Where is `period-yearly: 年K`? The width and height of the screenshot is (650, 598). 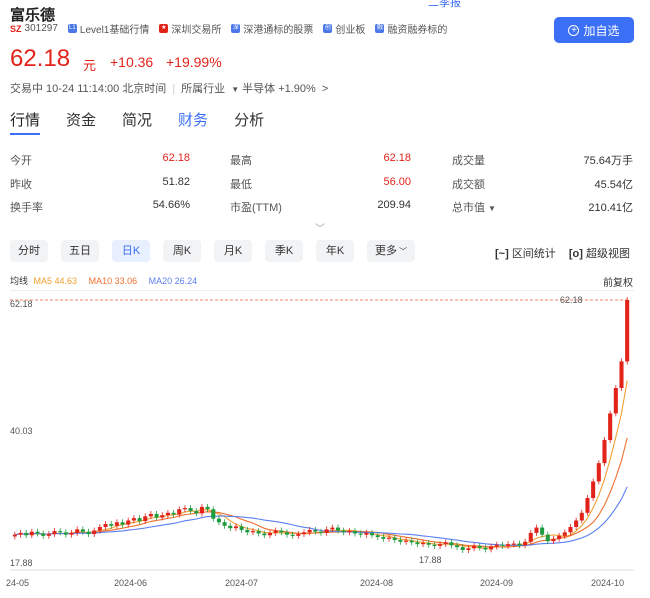
period-yearly: 年K is located at coordinates (335, 251).